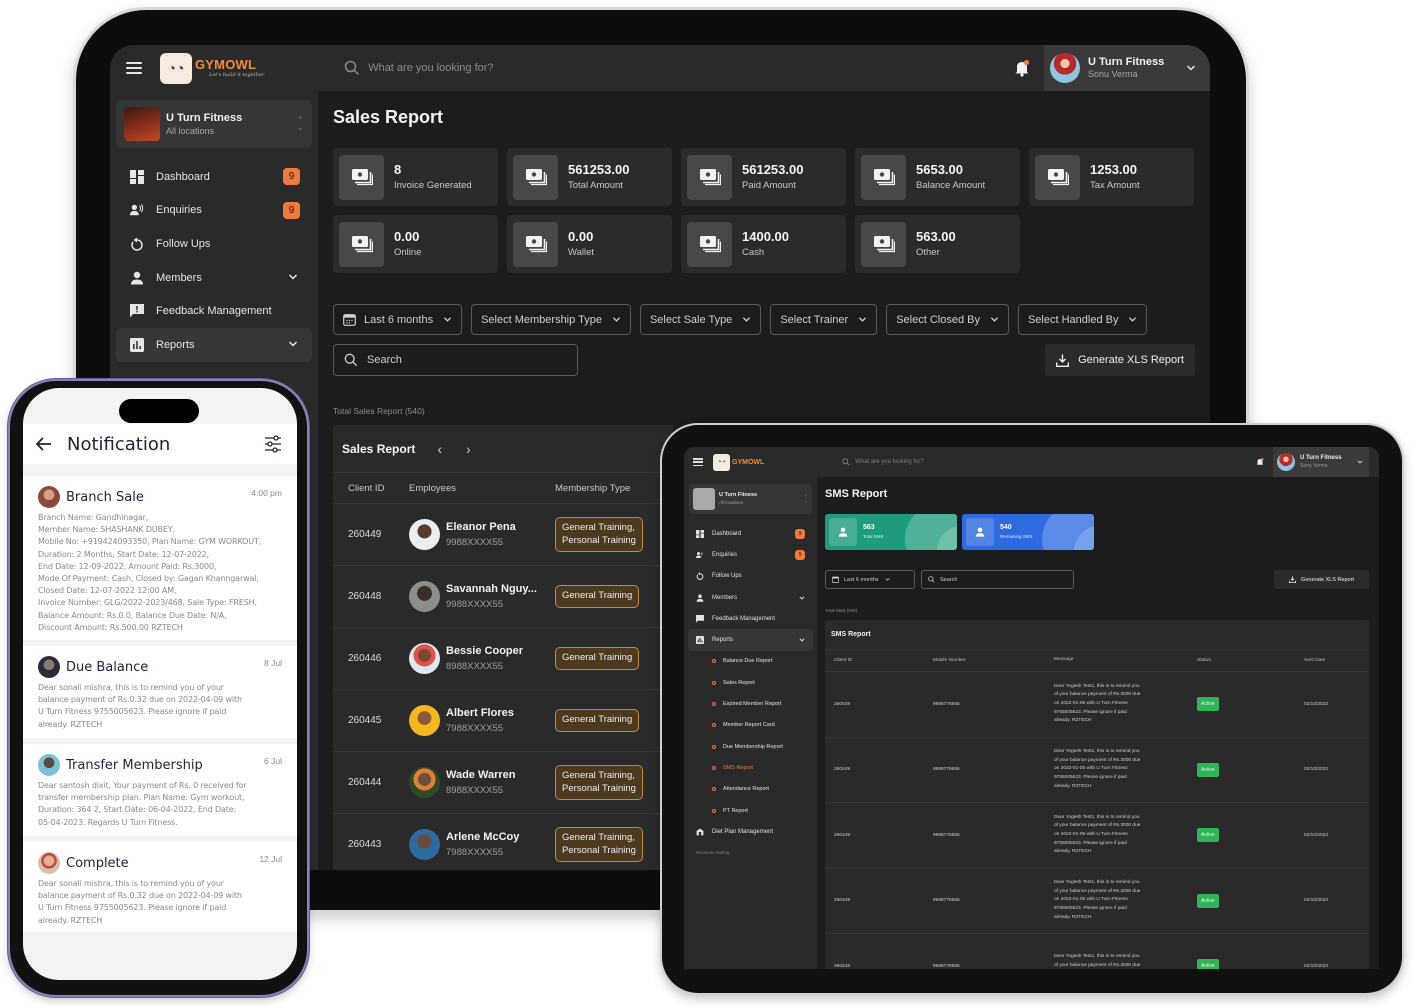  What do you see at coordinates (764, 789) in the screenshot?
I see `sidebar-subitem-attendance-report: Attendance Report` at bounding box center [764, 789].